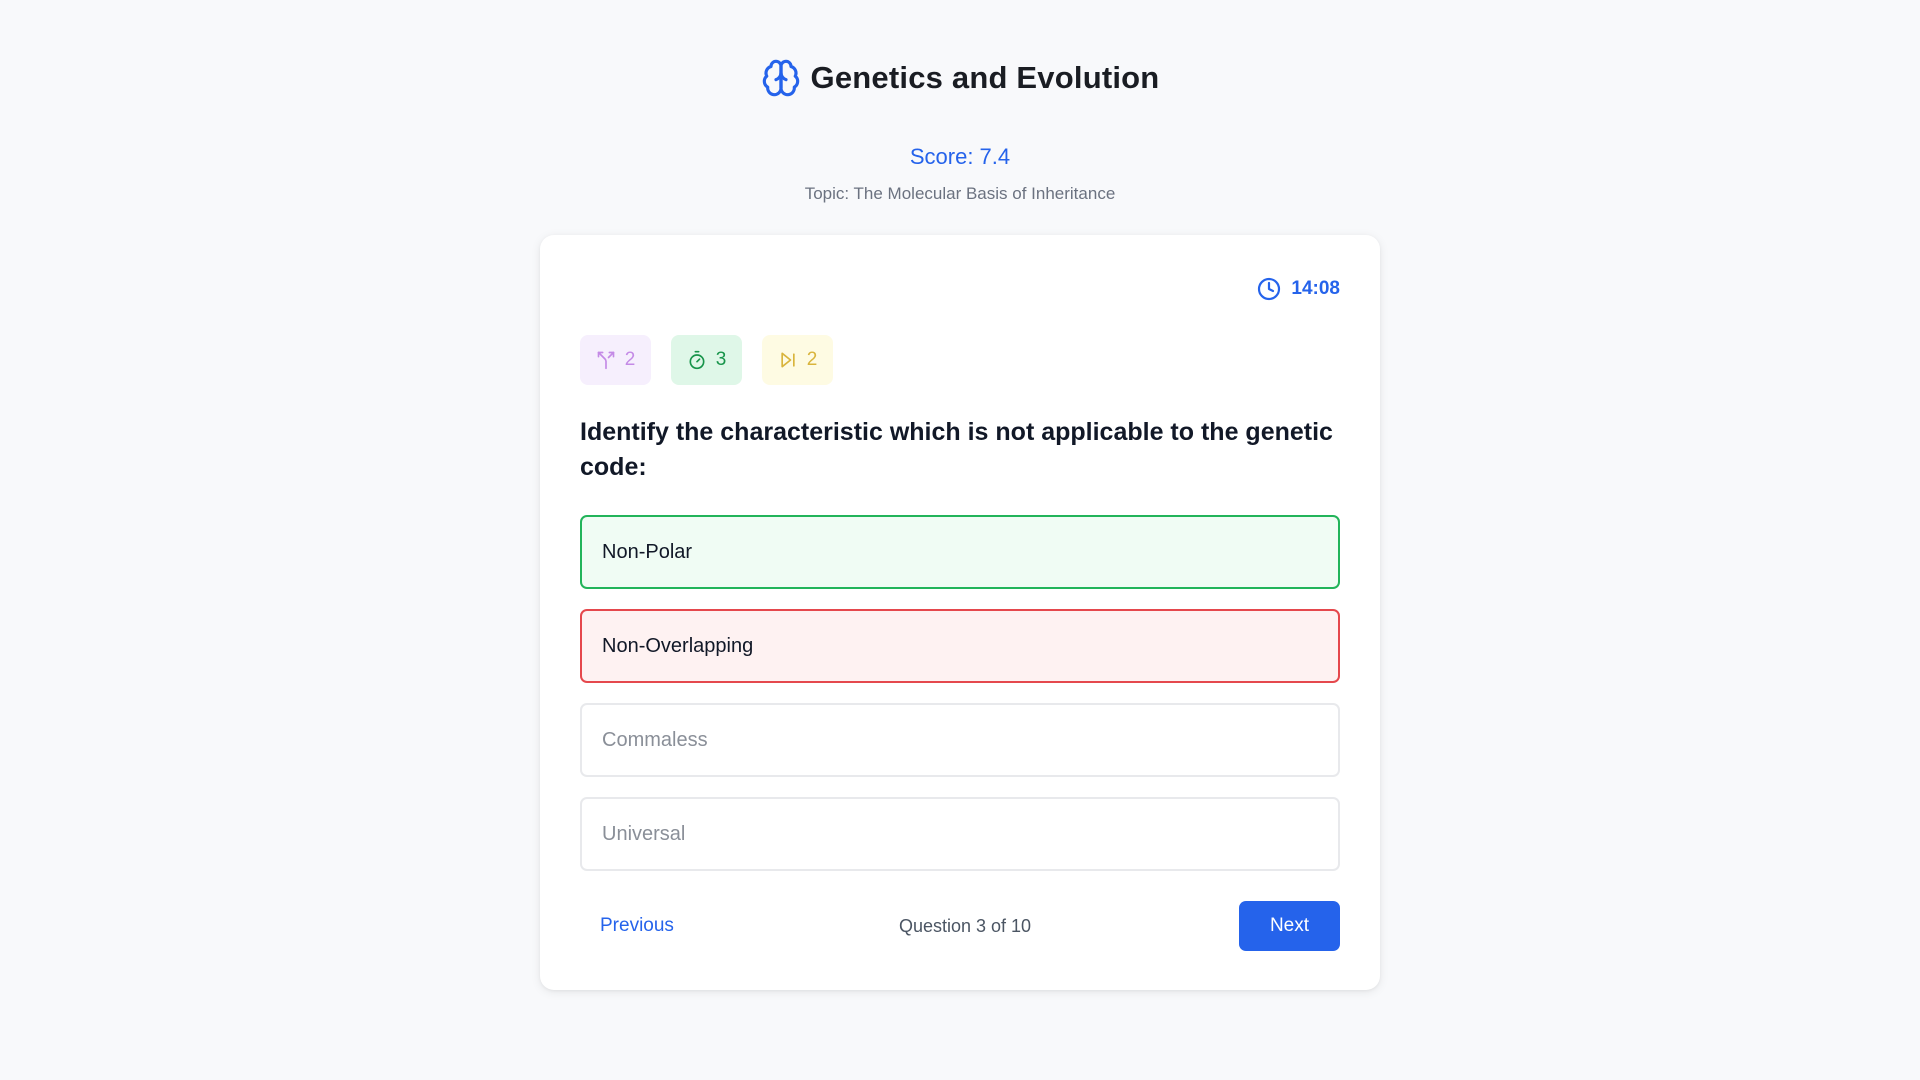 The image size is (1920, 1080). I want to click on option-label: Commaless, so click(655, 739).